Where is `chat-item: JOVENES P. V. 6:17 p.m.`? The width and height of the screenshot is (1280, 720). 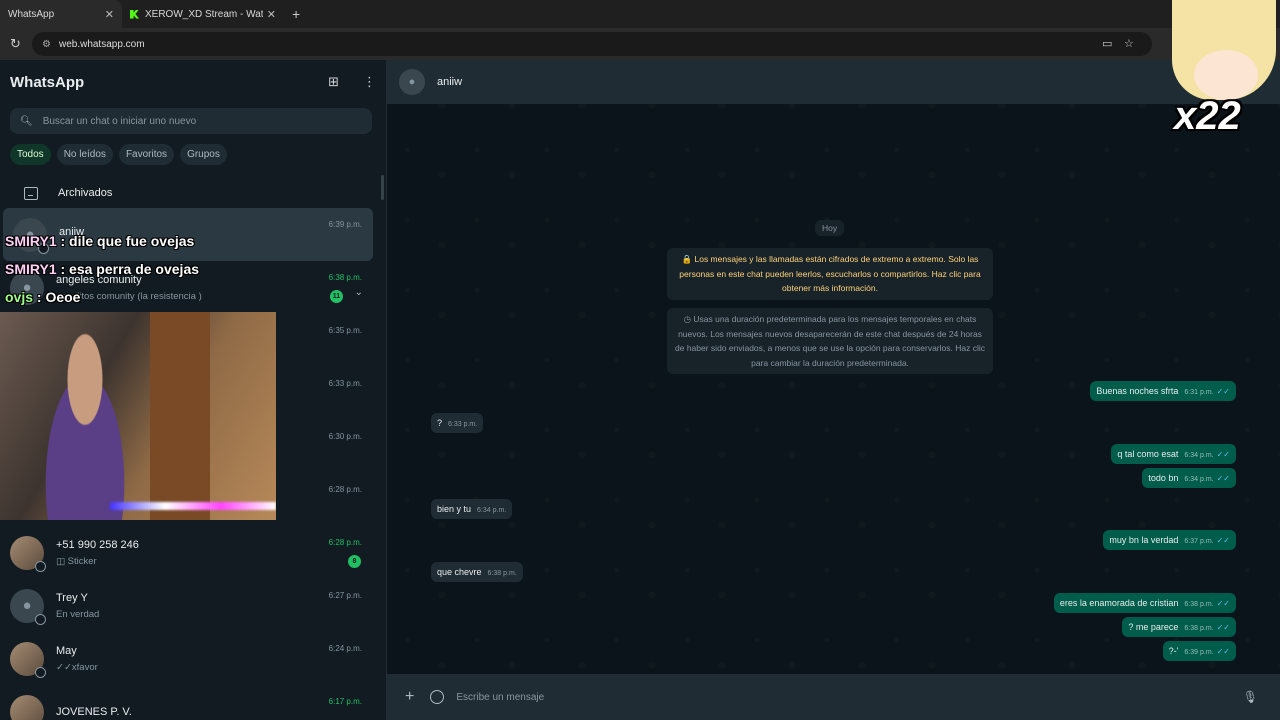
chat-item: JOVENES P. V. 6:17 p.m. is located at coordinates (186, 702).